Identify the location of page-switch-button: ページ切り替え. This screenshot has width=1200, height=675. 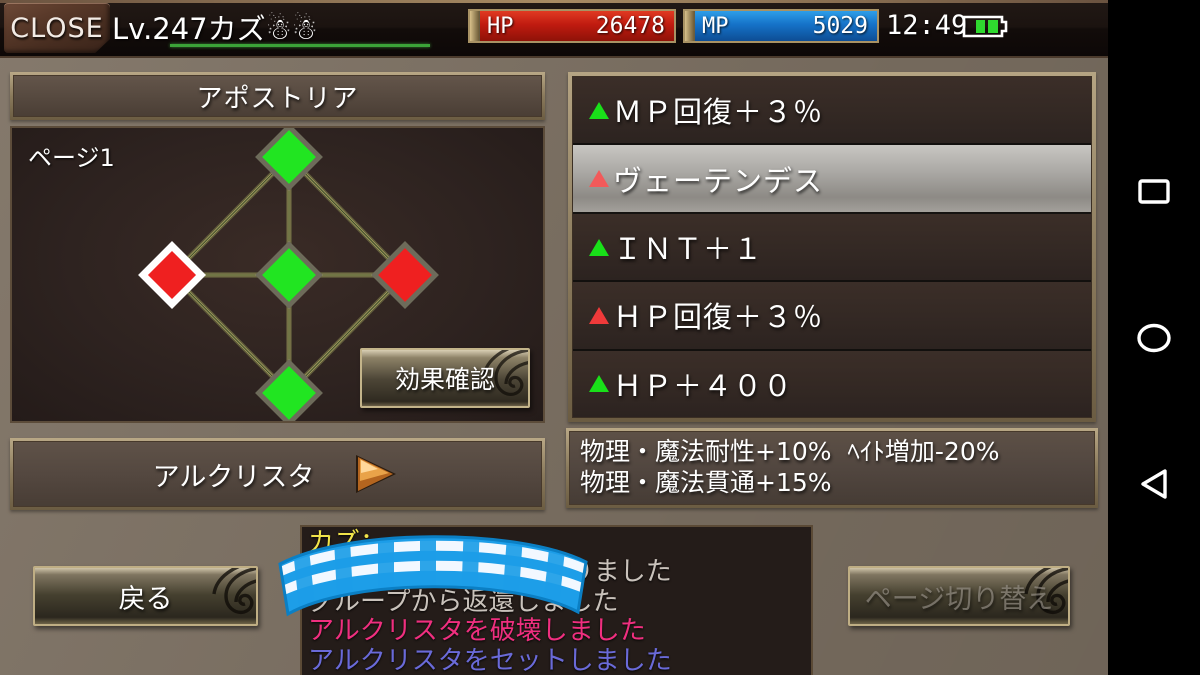
(959, 596).